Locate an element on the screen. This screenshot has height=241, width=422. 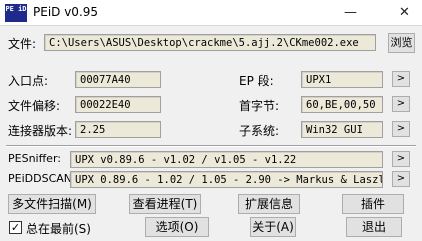
pesniffer-field: UPX v0.89.6 - v1.02 / v1.05 - v1.22 is located at coordinates (226, 159).